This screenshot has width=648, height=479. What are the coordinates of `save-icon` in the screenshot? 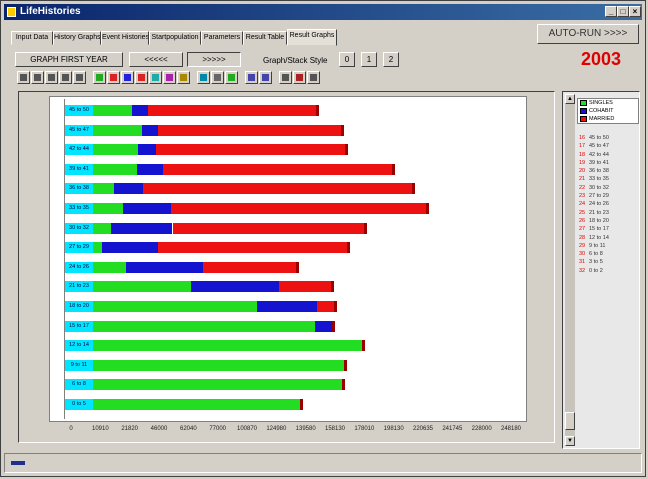 It's located at (37, 77).